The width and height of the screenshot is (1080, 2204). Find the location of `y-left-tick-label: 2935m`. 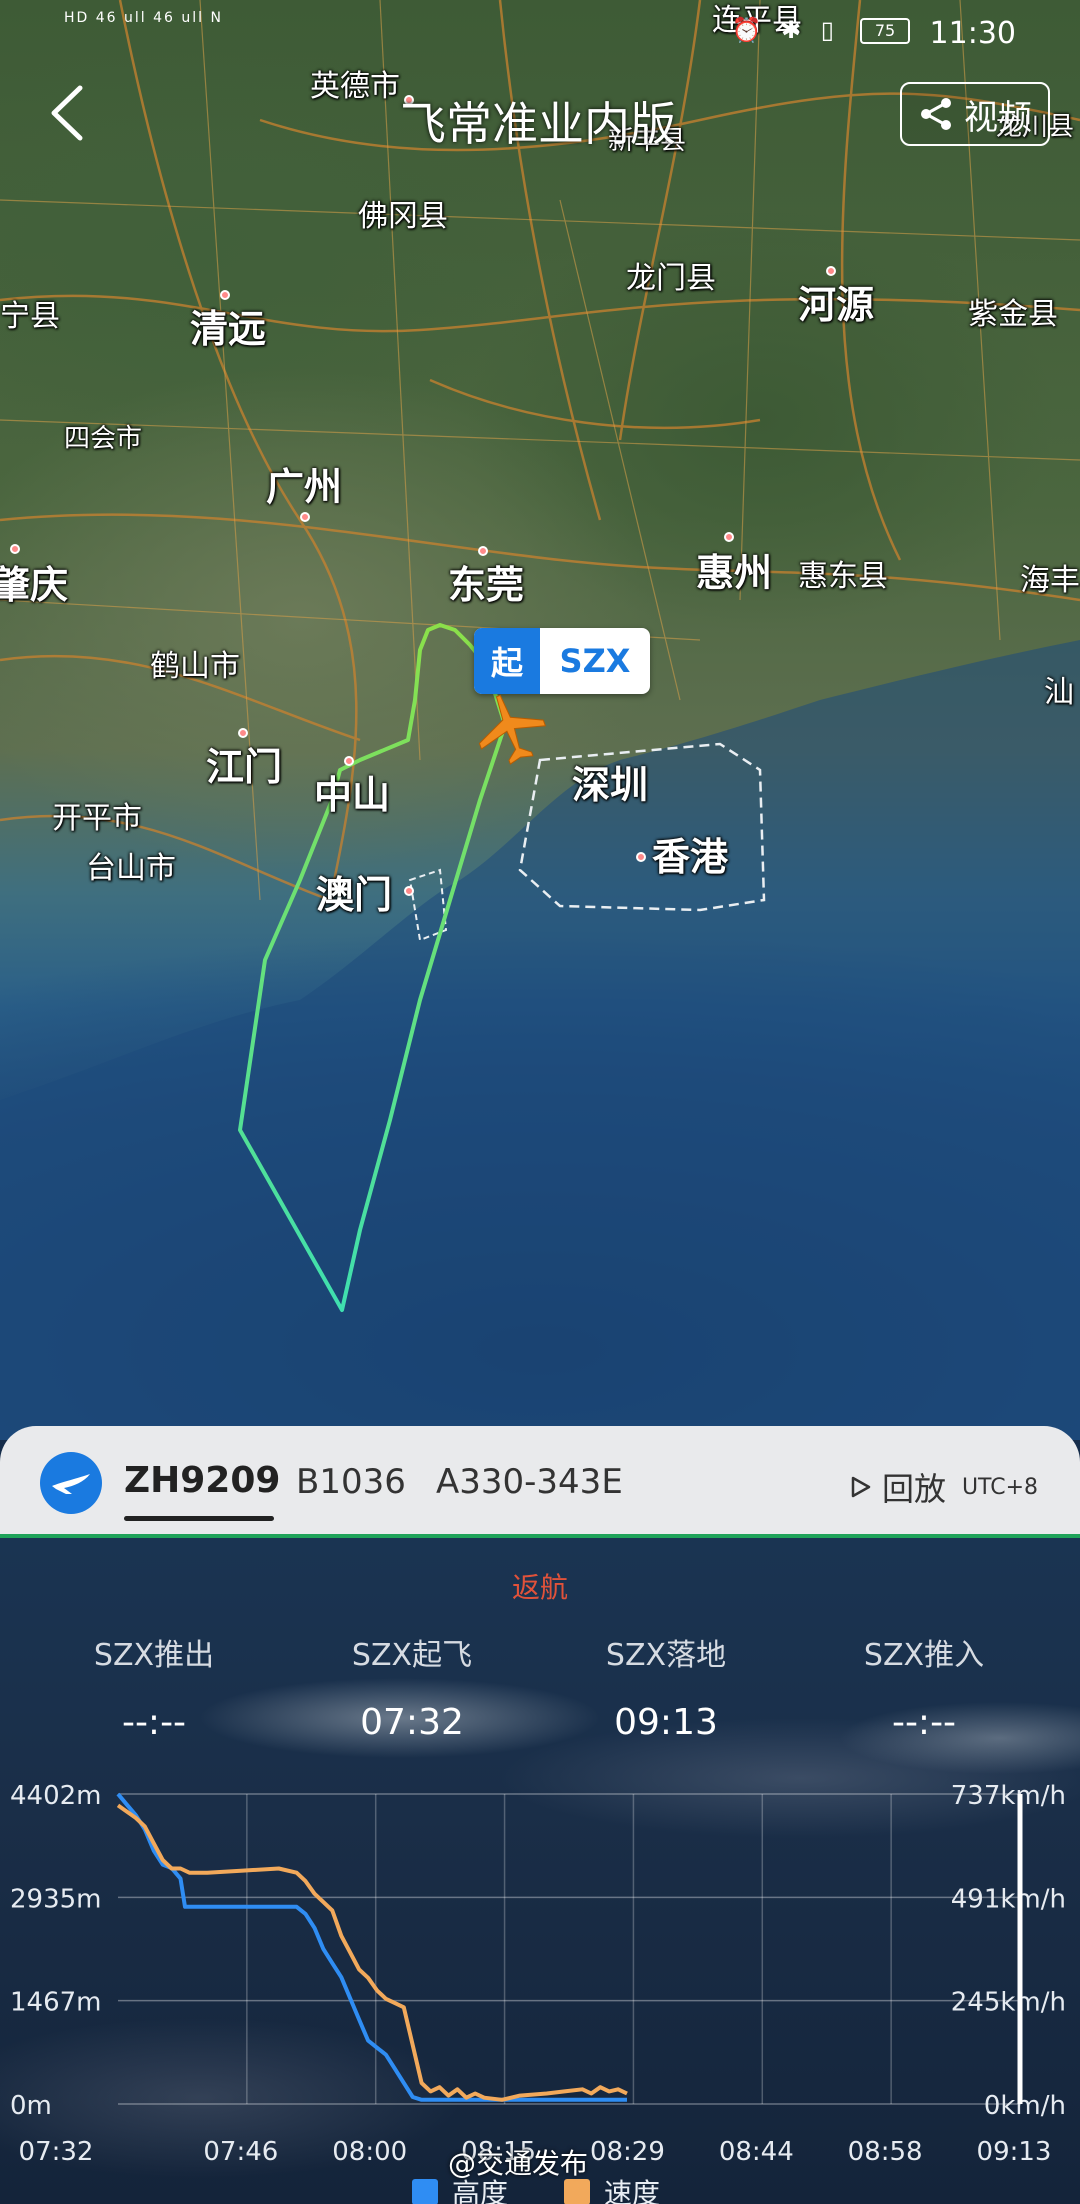

y-left-tick-label: 2935m is located at coordinates (56, 1899).